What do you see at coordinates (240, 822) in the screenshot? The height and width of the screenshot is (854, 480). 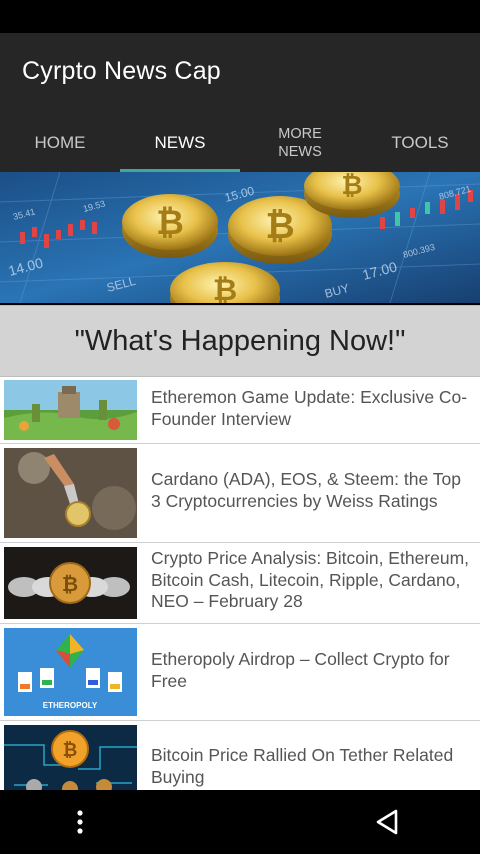 I see `navigation-bar` at bounding box center [240, 822].